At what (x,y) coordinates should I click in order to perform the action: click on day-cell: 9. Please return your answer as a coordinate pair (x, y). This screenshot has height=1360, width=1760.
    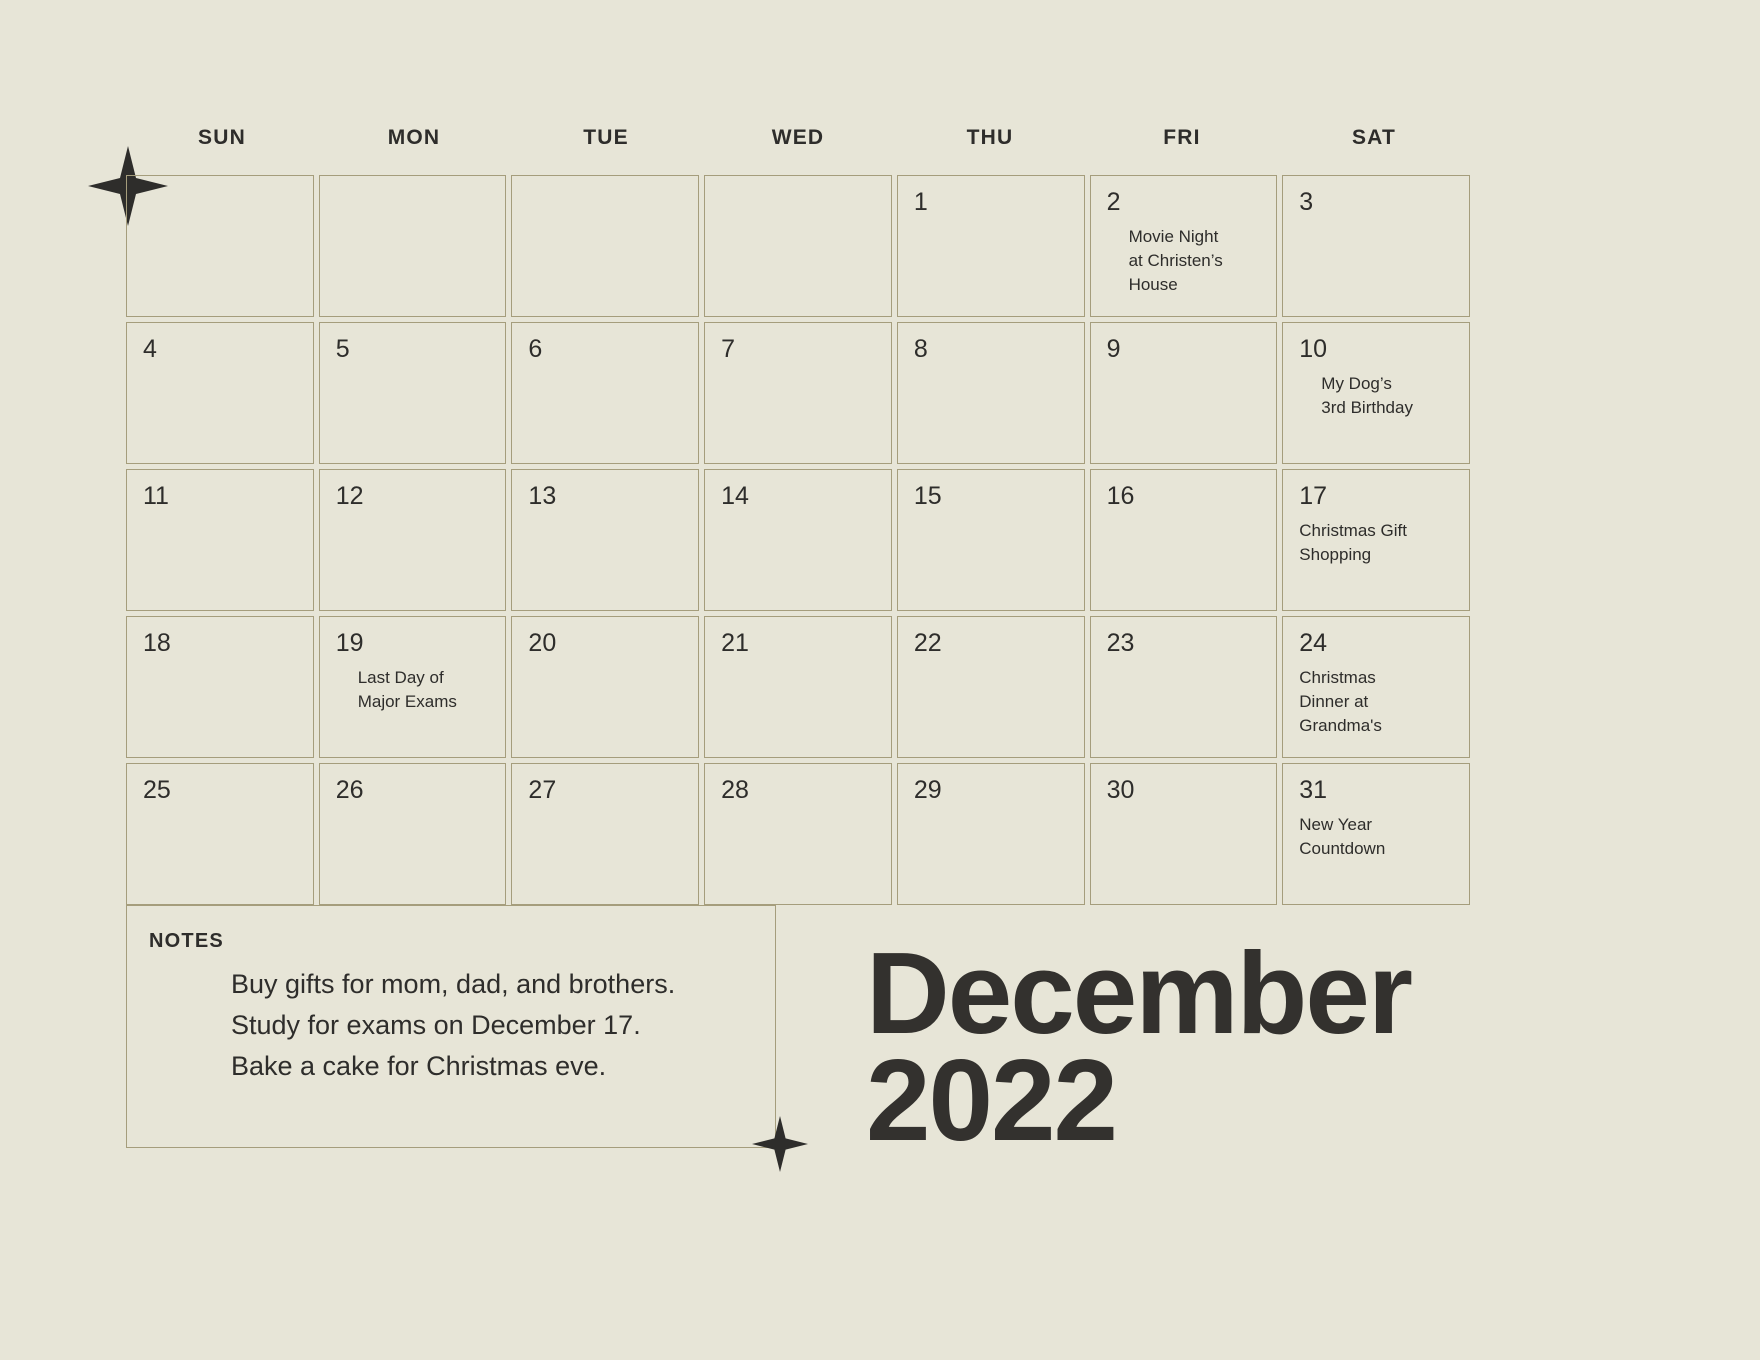
    Looking at the image, I should click on (1183, 393).